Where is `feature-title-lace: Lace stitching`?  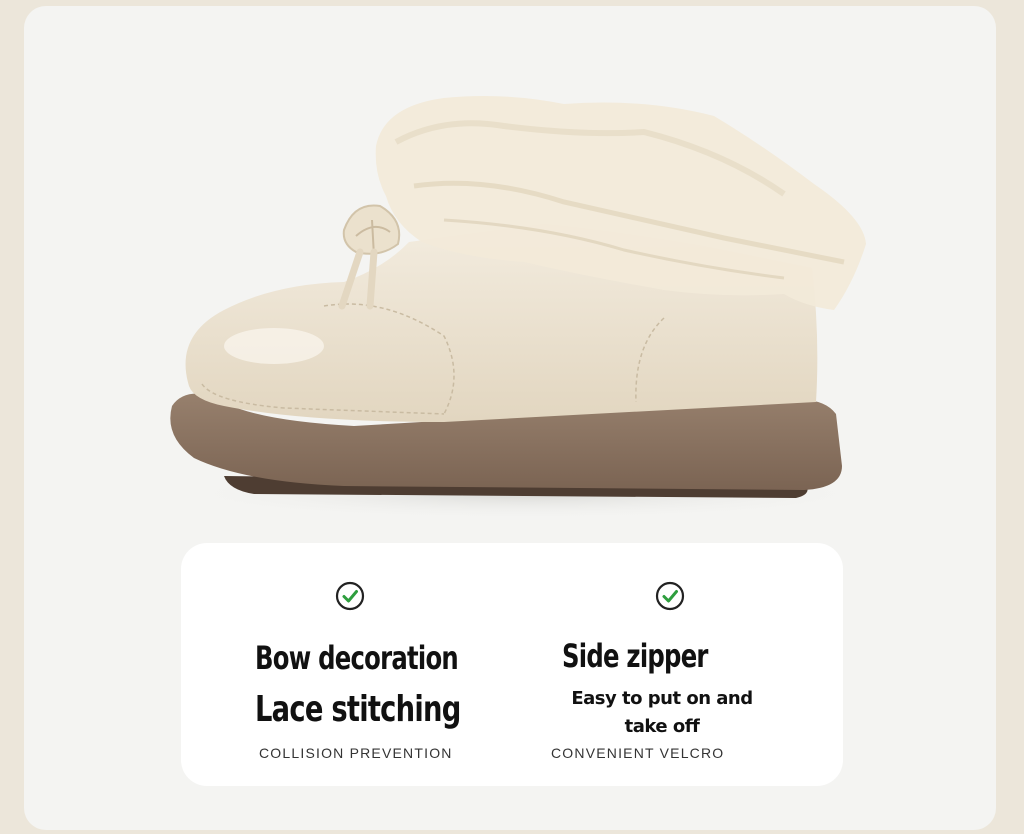 feature-title-lace: Lace stitching is located at coordinates (358, 709).